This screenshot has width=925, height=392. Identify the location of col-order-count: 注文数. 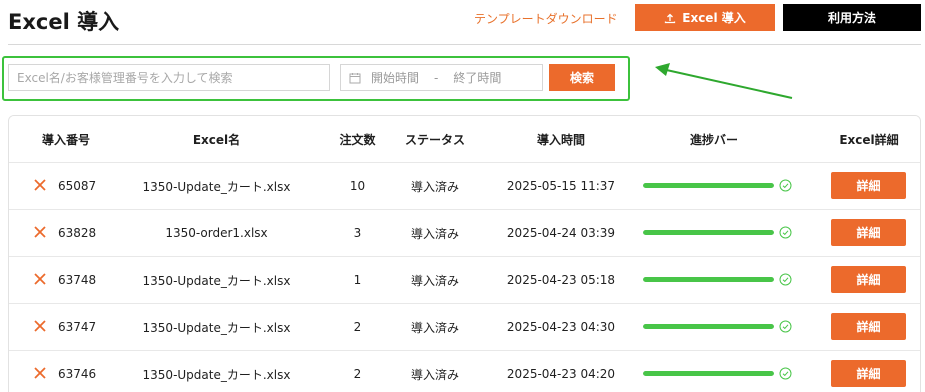
(357, 140).